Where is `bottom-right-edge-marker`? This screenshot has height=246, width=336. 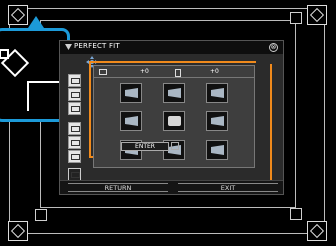 bottom-right-edge-marker is located at coordinates (296, 214).